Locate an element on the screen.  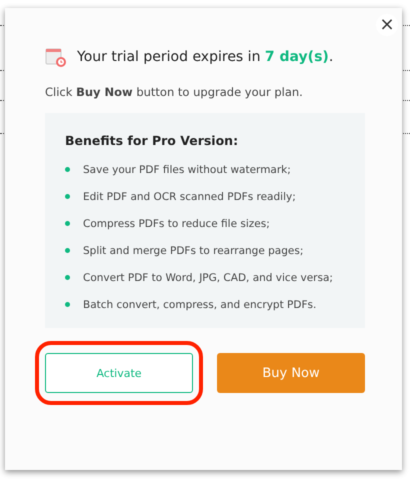
benefit-text: Convert PDF to Word, JPG, CAD, and vice versa; is located at coordinates (208, 278).